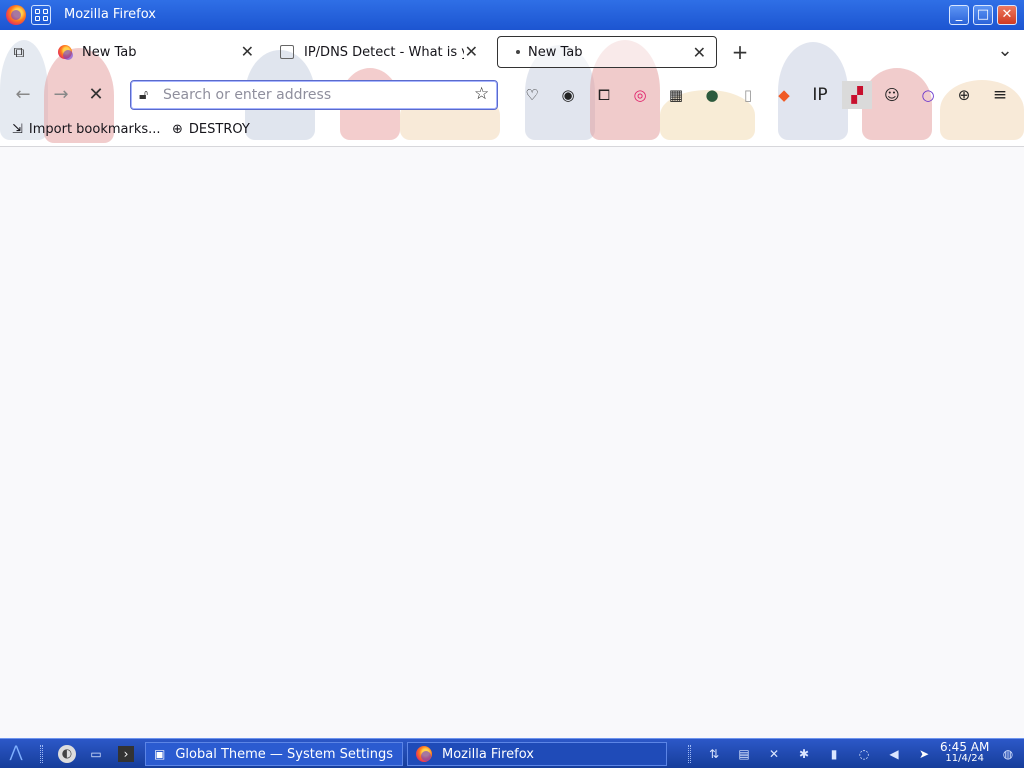 Image resolution: width=1024 pixels, height=768 pixels. What do you see at coordinates (143, 95) in the screenshot?
I see `lock-icon: 🔓︎` at bounding box center [143, 95].